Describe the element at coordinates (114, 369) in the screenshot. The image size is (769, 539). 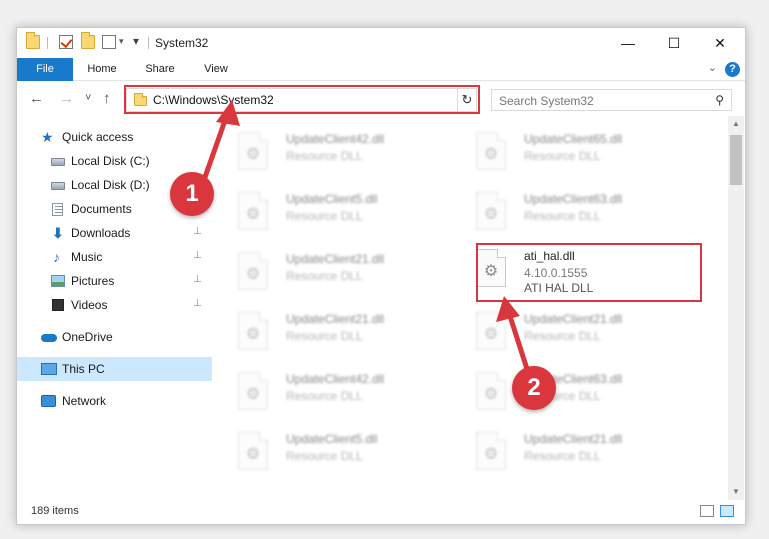
I see `sidebar-item-this-pc: This PC` at that location.